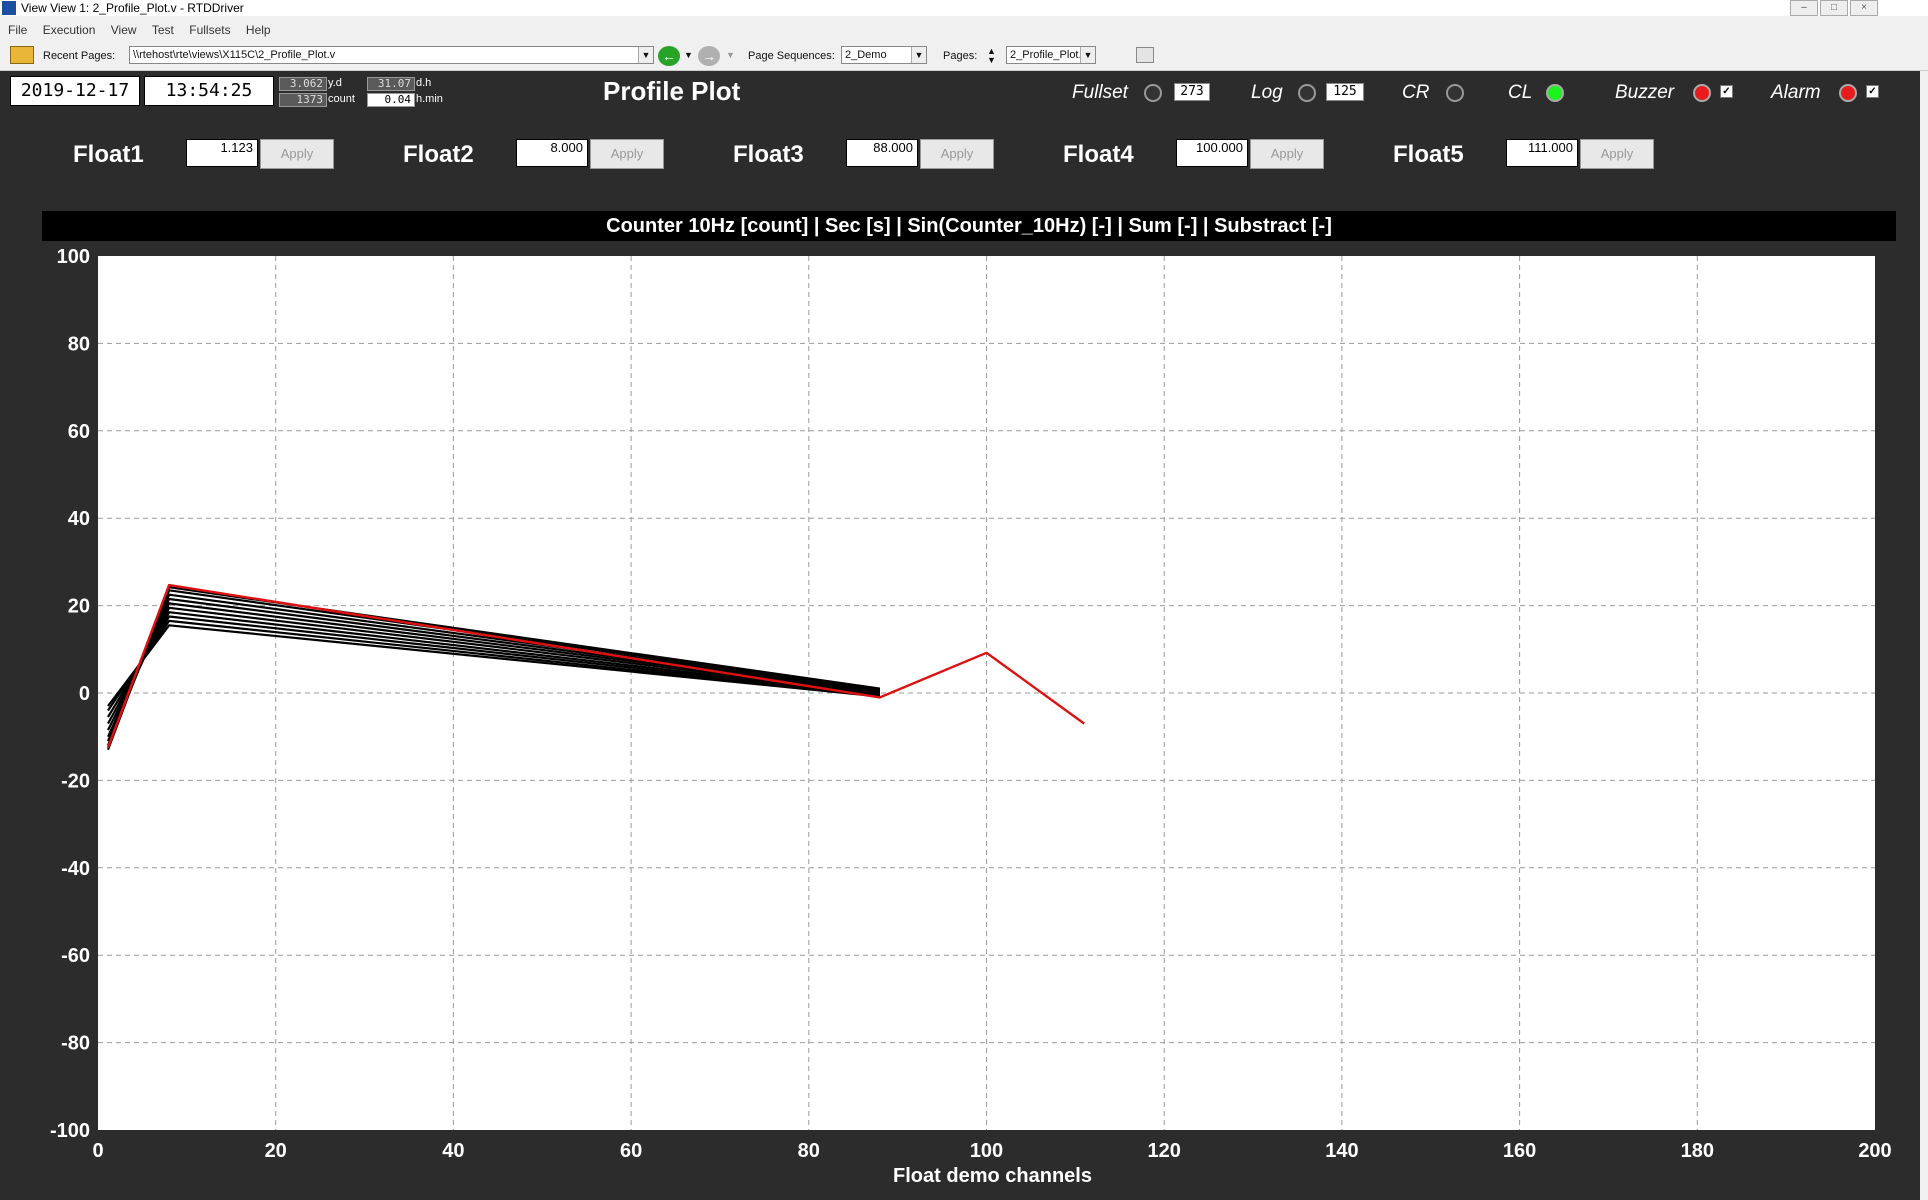 This screenshot has width=1928, height=1200. I want to click on cl-label: CL, so click(1520, 92).